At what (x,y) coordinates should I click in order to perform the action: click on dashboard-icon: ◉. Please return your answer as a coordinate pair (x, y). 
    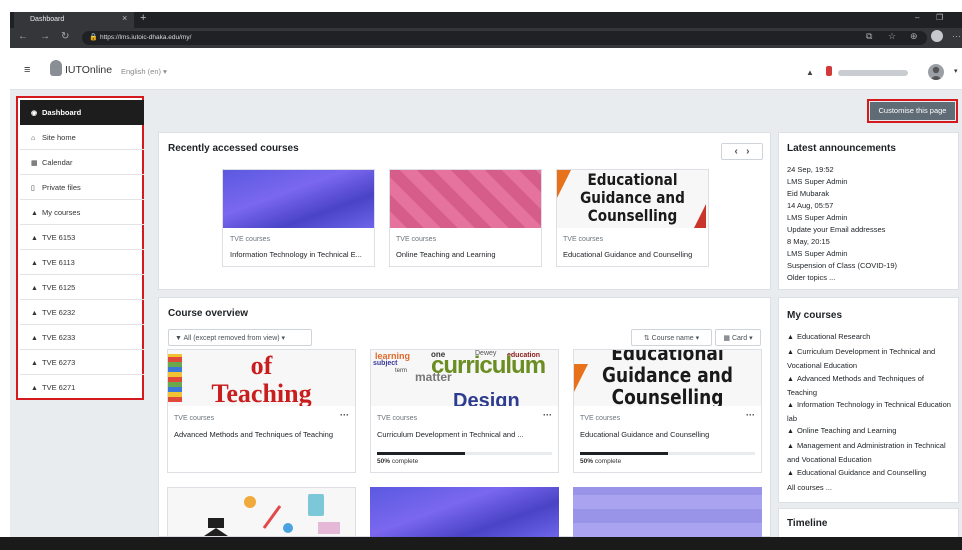
    Looking at the image, I should click on (34, 113).